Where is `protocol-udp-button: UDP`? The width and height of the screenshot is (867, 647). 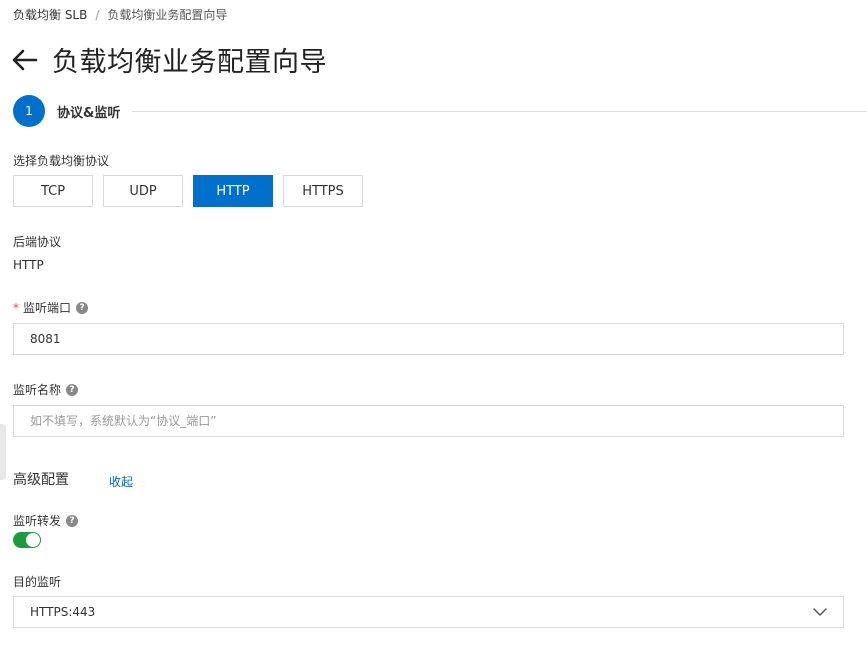
protocol-udp-button: UDP is located at coordinates (143, 191).